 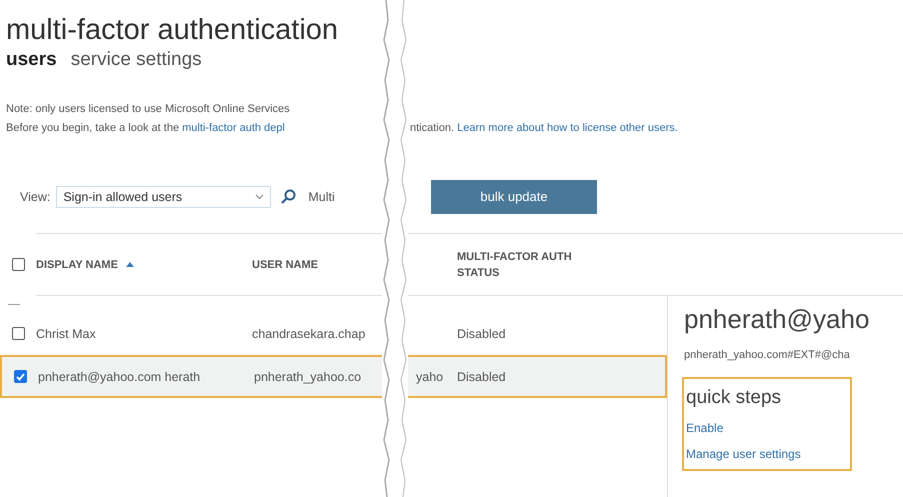 I want to click on link: Manage user settings, so click(x=768, y=454).